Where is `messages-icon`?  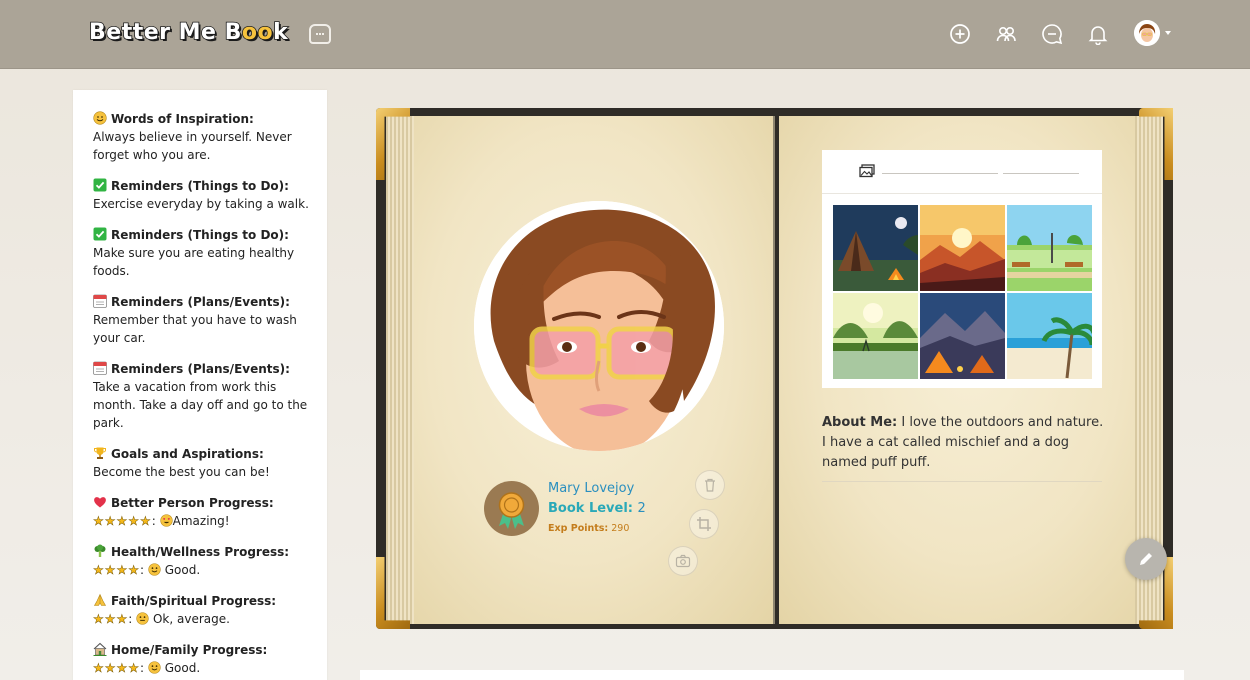
messages-icon is located at coordinates (1052, 34).